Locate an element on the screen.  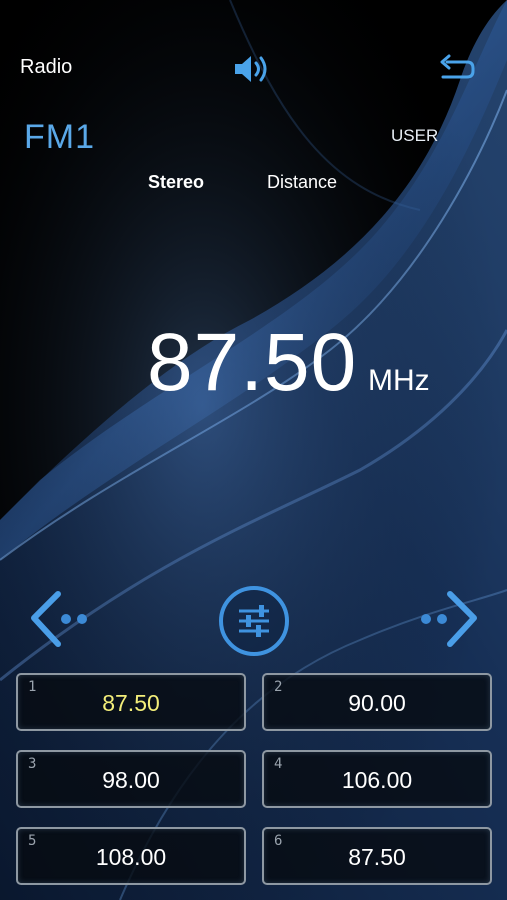
seek-next-button is located at coordinates (445, 623).